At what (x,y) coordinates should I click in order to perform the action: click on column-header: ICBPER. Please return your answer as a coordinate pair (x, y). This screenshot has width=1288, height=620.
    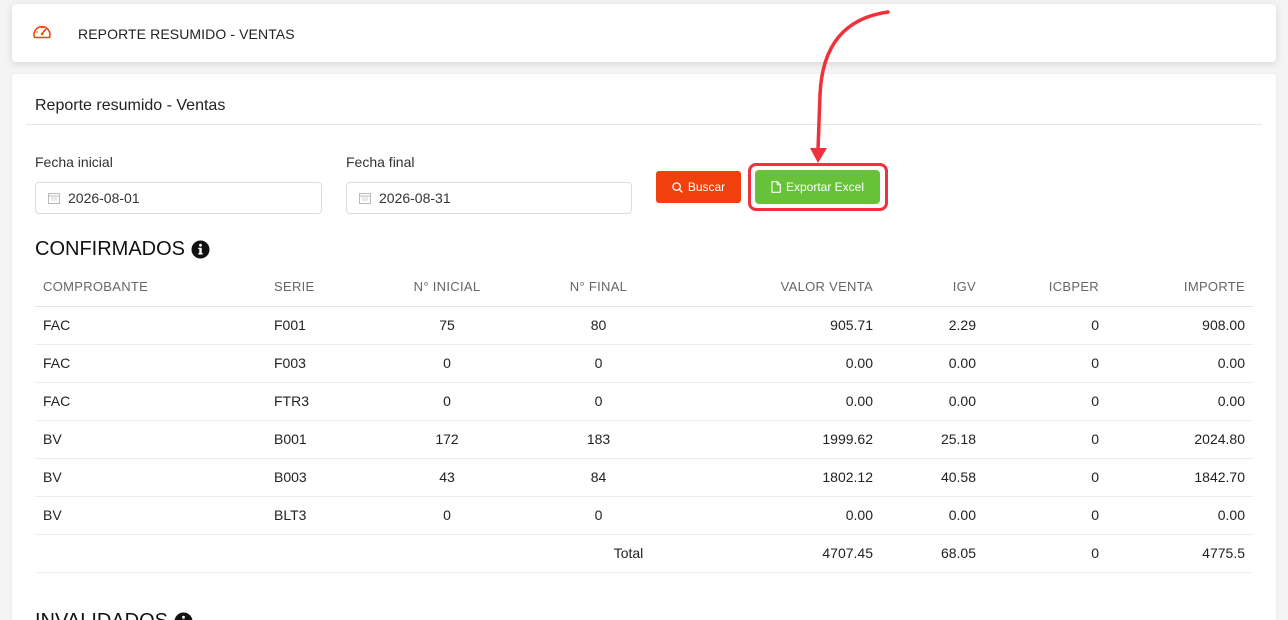
    Looking at the image, I should click on (1045, 287).